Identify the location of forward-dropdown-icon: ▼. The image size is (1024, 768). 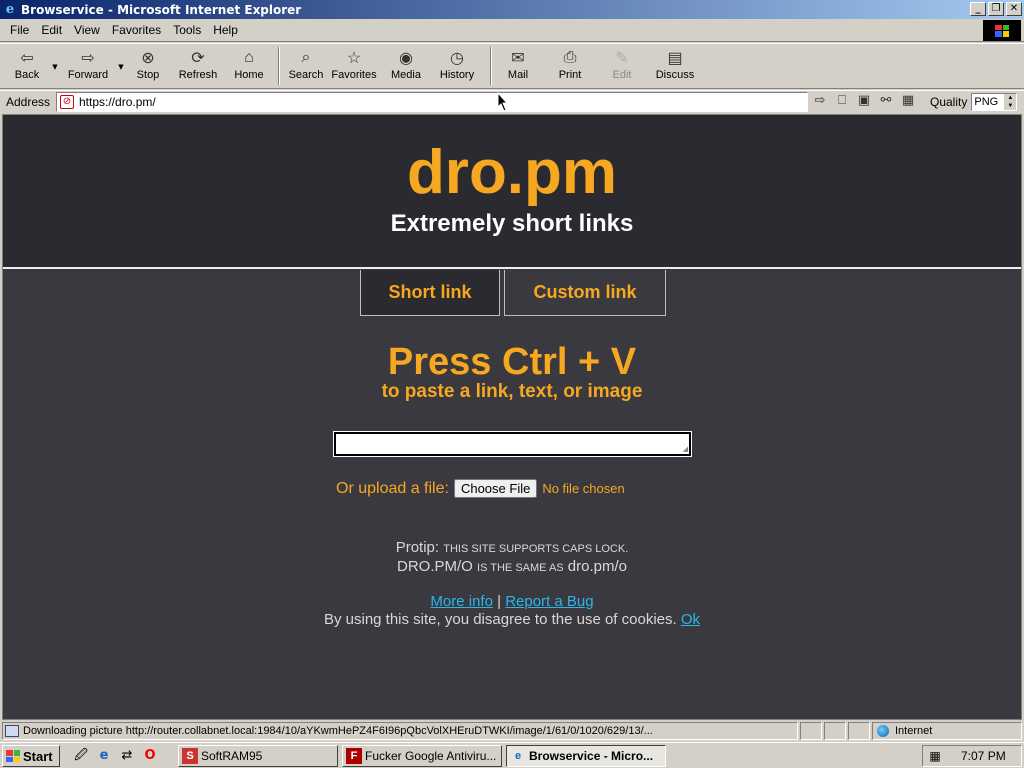
(121, 66).